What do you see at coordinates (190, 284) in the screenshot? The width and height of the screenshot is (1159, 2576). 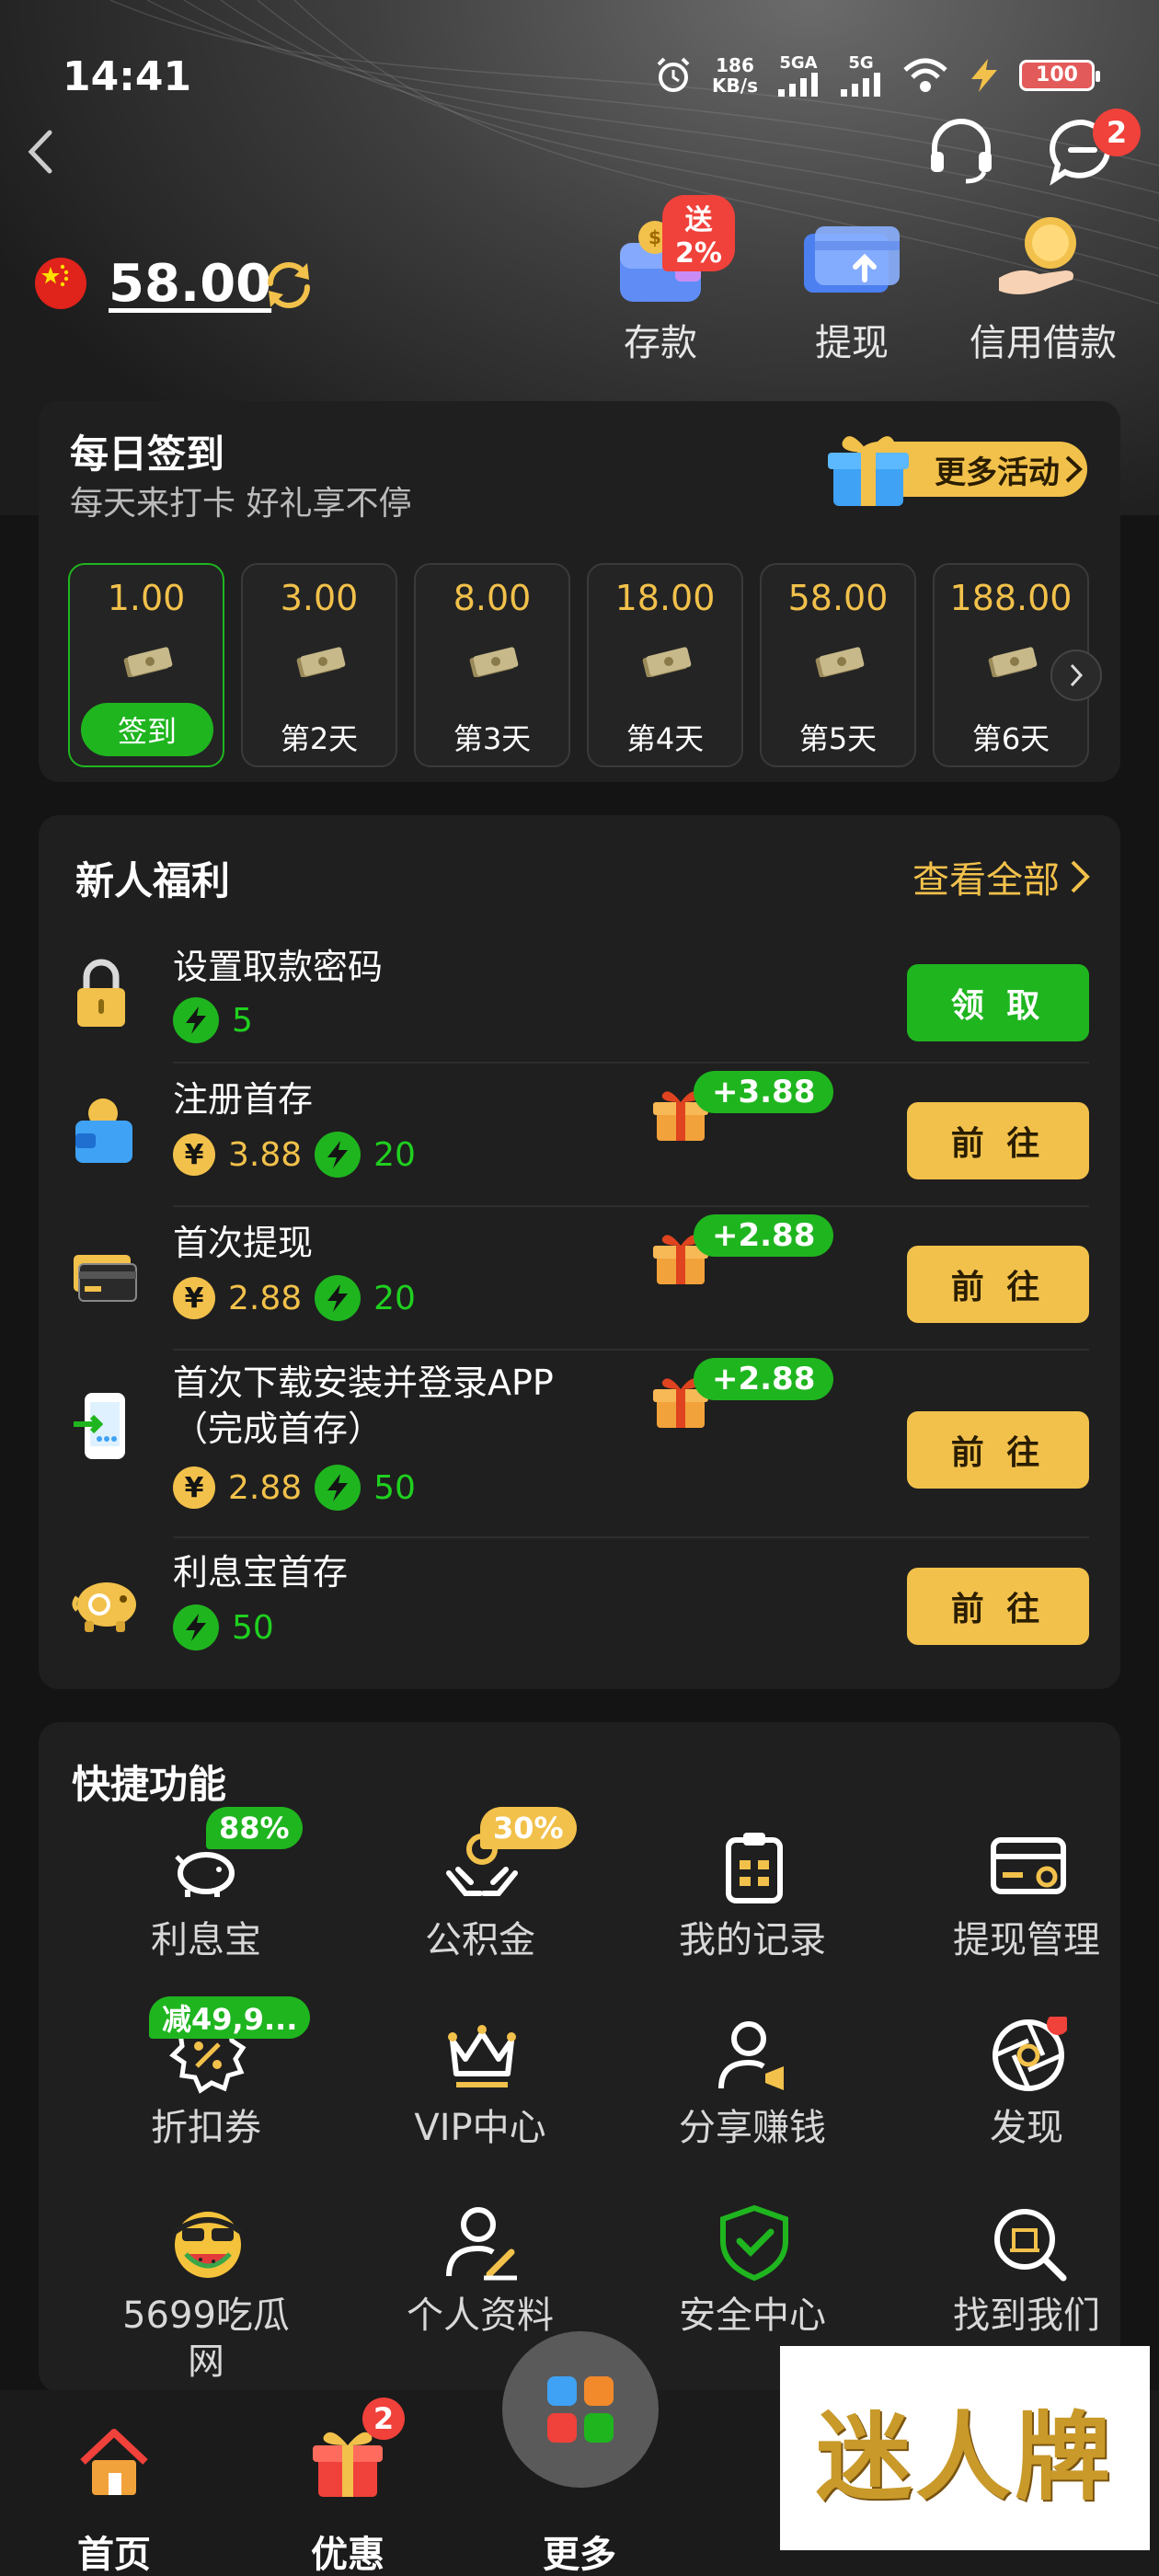 I see `balance-amount: 58.00` at bounding box center [190, 284].